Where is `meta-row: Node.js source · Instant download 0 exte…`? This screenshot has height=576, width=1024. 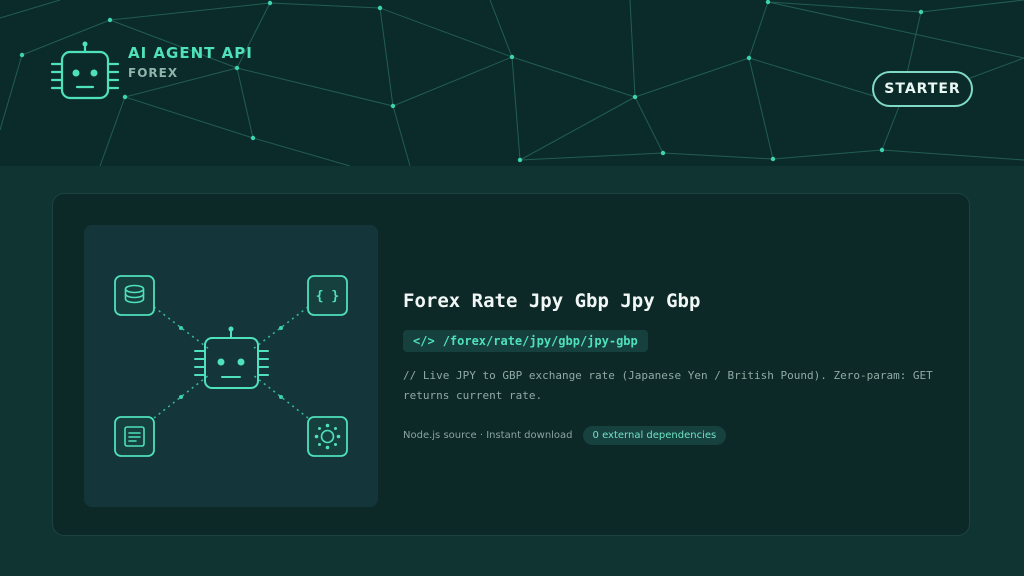
meta-row: Node.js source · Instant download 0 exte… is located at coordinates (565, 435).